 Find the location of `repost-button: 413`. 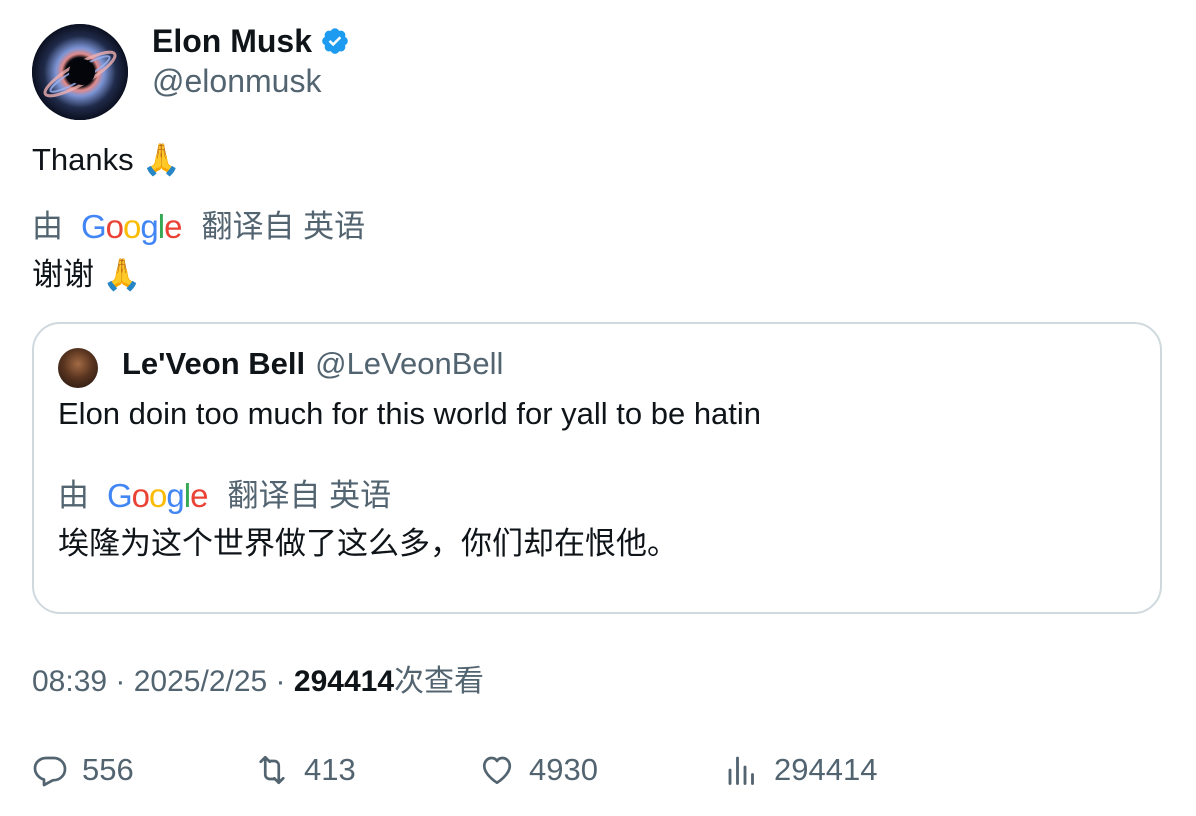

repost-button: 413 is located at coordinates (305, 770).